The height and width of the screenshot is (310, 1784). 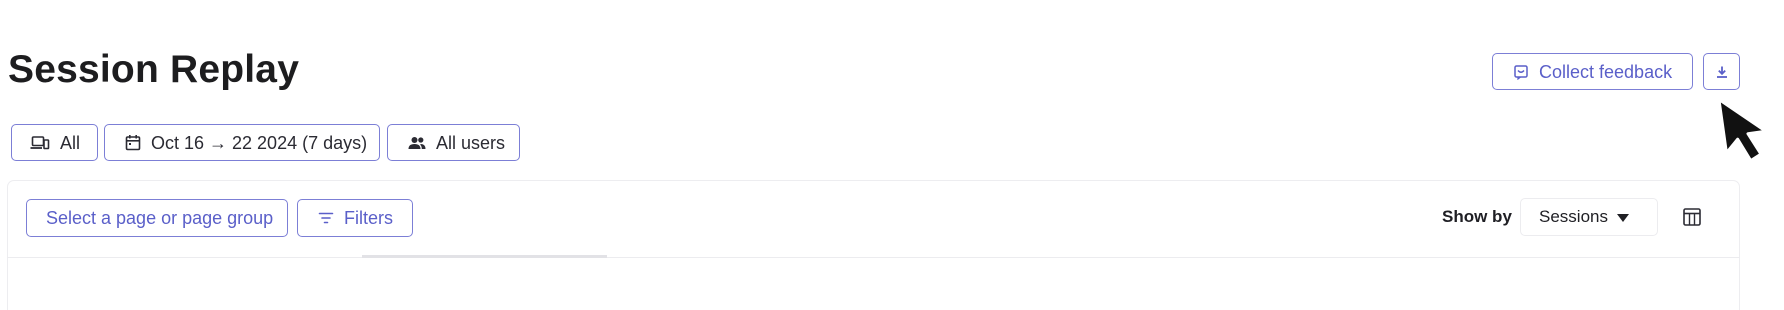 I want to click on page-group-select: Select a page or page group, so click(x=157, y=218).